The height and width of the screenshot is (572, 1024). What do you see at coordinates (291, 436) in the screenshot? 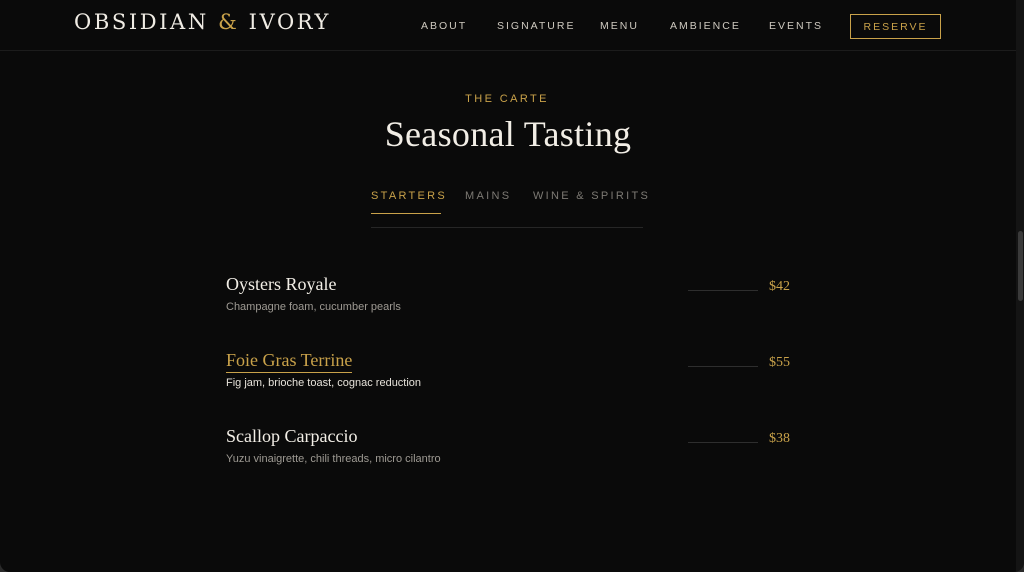
I see `menu-item-name: Scallop Carpaccio` at bounding box center [291, 436].